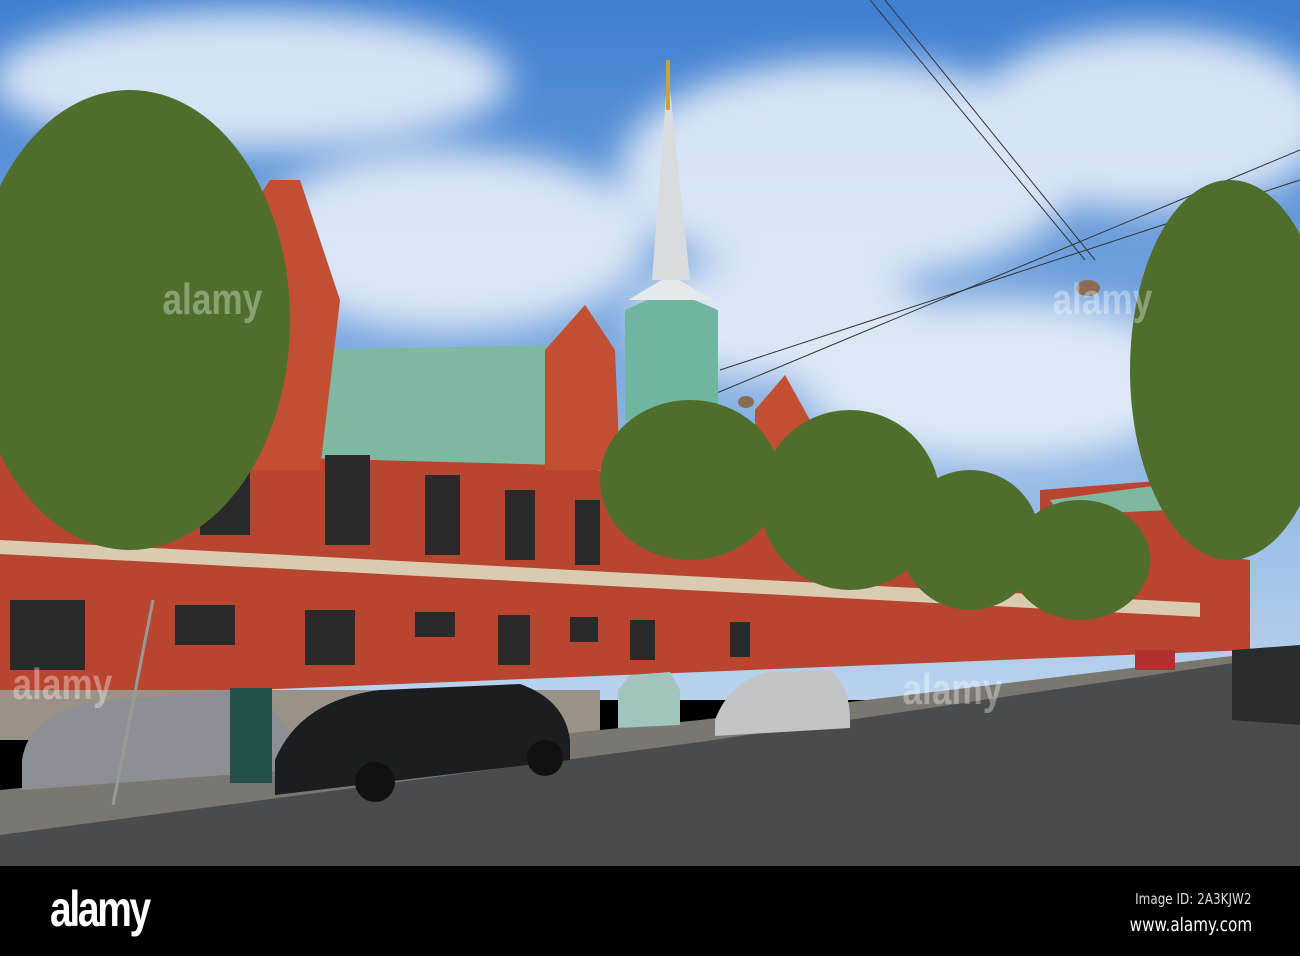 The image size is (1300, 956). Describe the element at coordinates (1193, 899) in the screenshot. I see `image-id: Image ID: 2A3KJW2` at that location.